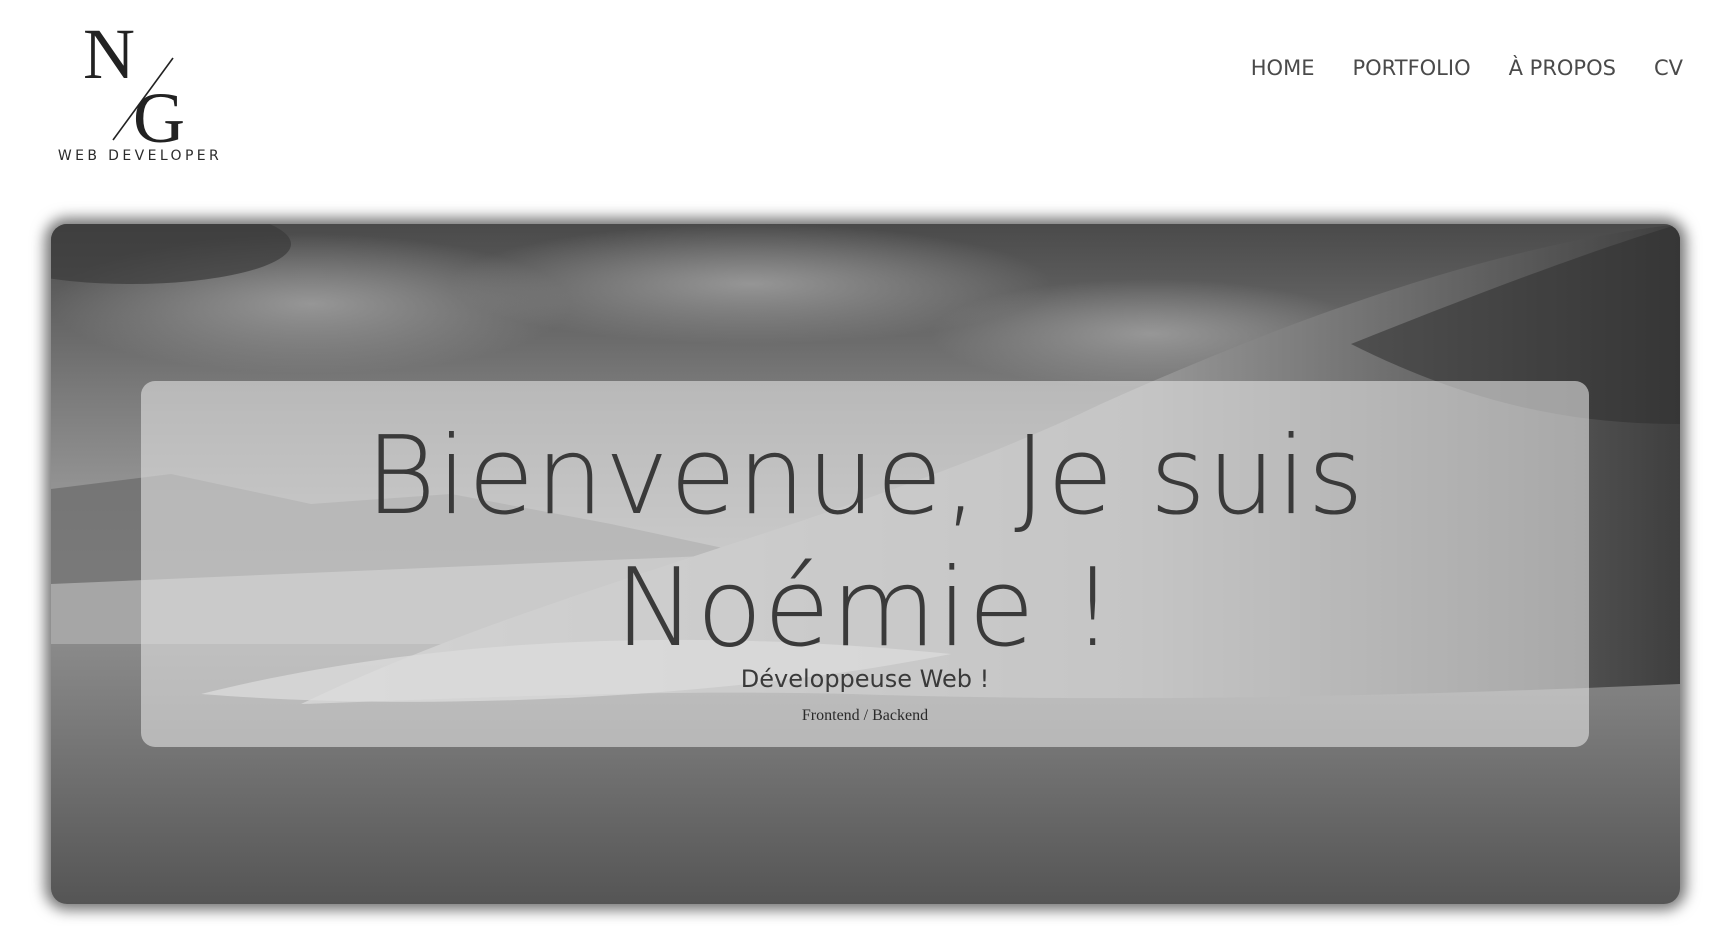 This screenshot has width=1733, height=926. I want to click on logo-tagline: WEB DEVELOPER, so click(140, 156).